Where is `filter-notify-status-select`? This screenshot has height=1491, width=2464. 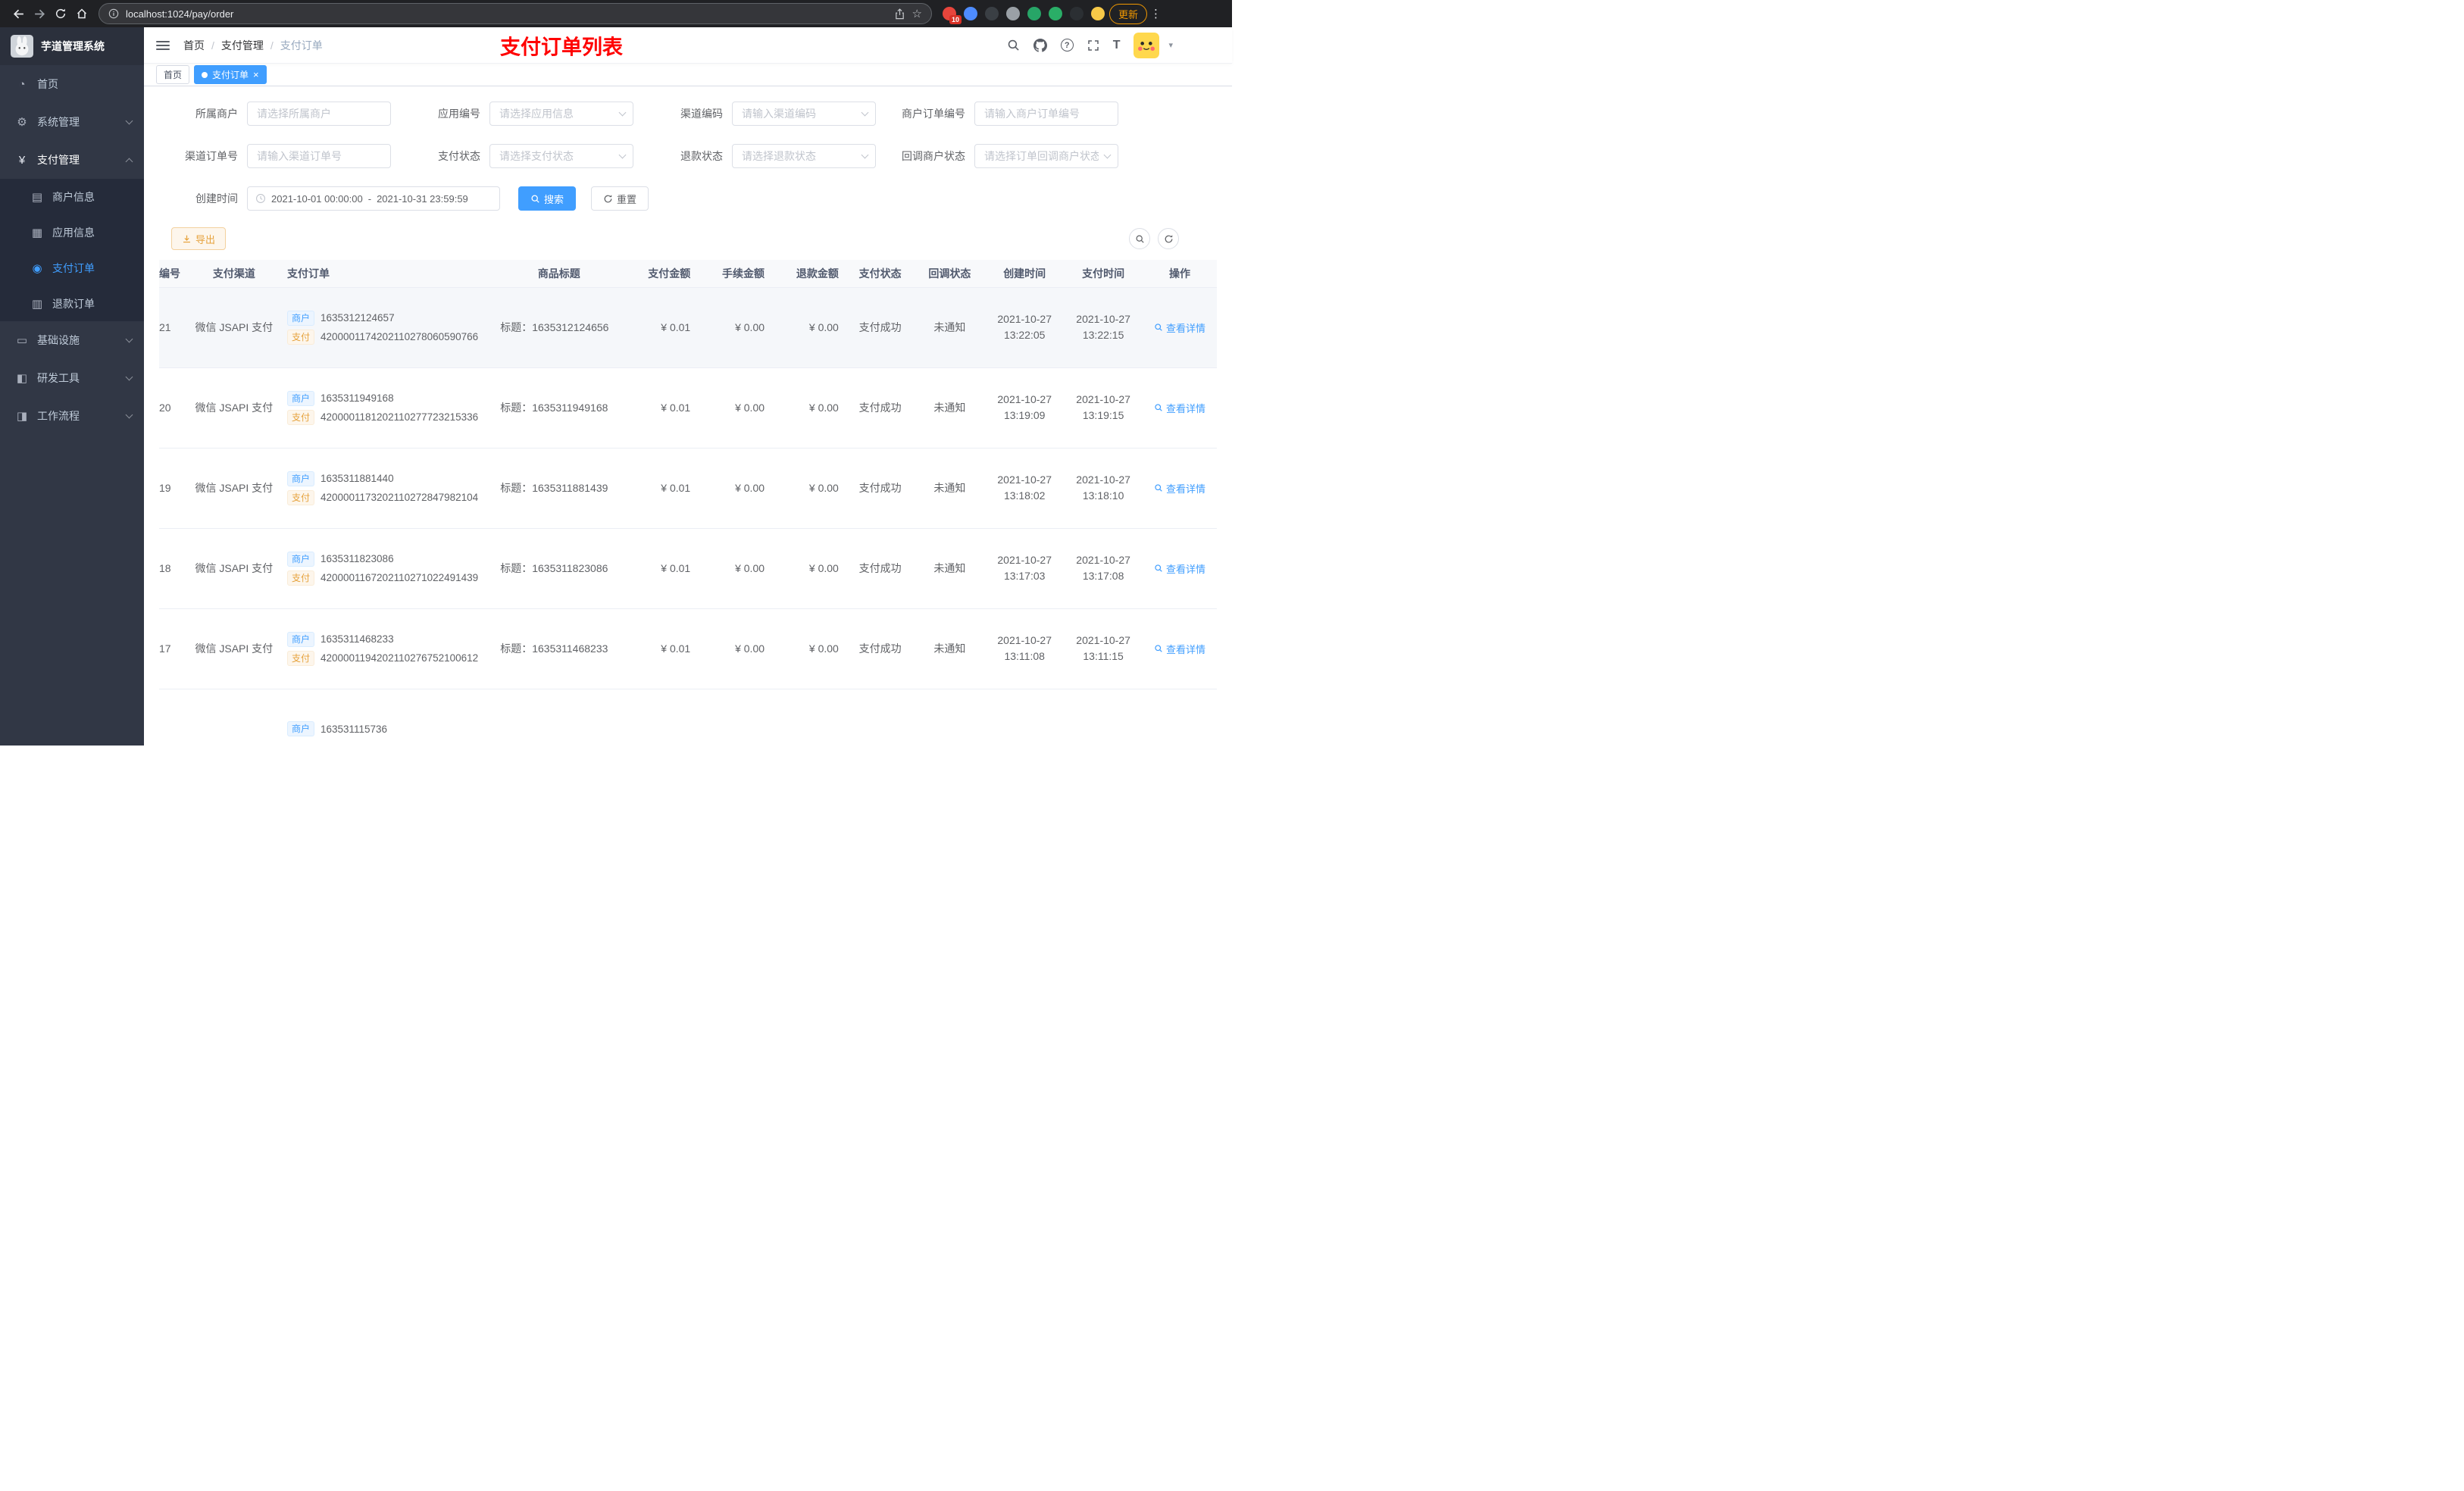 filter-notify-status-select is located at coordinates (1046, 156).